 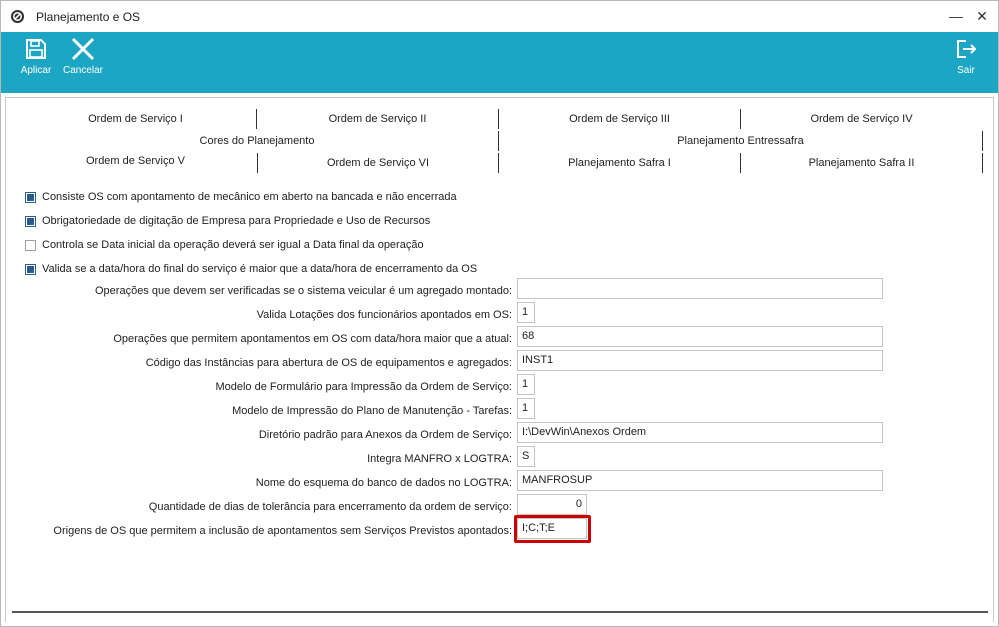 What do you see at coordinates (552, 504) in the screenshot?
I see `dias-tolerancia-input: 0` at bounding box center [552, 504].